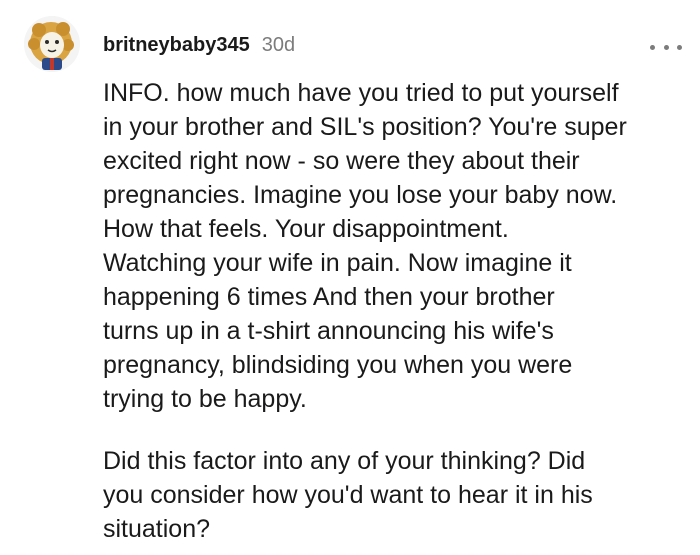 The height and width of the screenshot is (555, 700). I want to click on comment-meta: britneybaby345 30d, so click(199, 48).